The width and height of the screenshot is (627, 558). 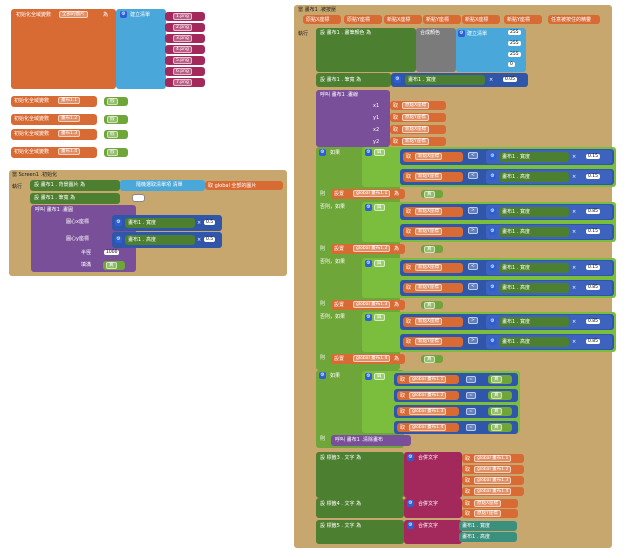 I want to click on canvas-width-getter: 畫布1 . 寬度, so click(x=160, y=223).